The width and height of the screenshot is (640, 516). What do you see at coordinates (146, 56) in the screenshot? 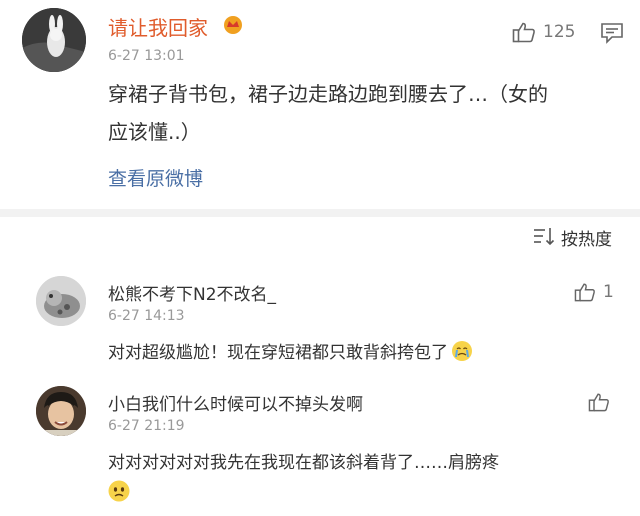
I see `post-time: 6-27 13:01` at bounding box center [146, 56].